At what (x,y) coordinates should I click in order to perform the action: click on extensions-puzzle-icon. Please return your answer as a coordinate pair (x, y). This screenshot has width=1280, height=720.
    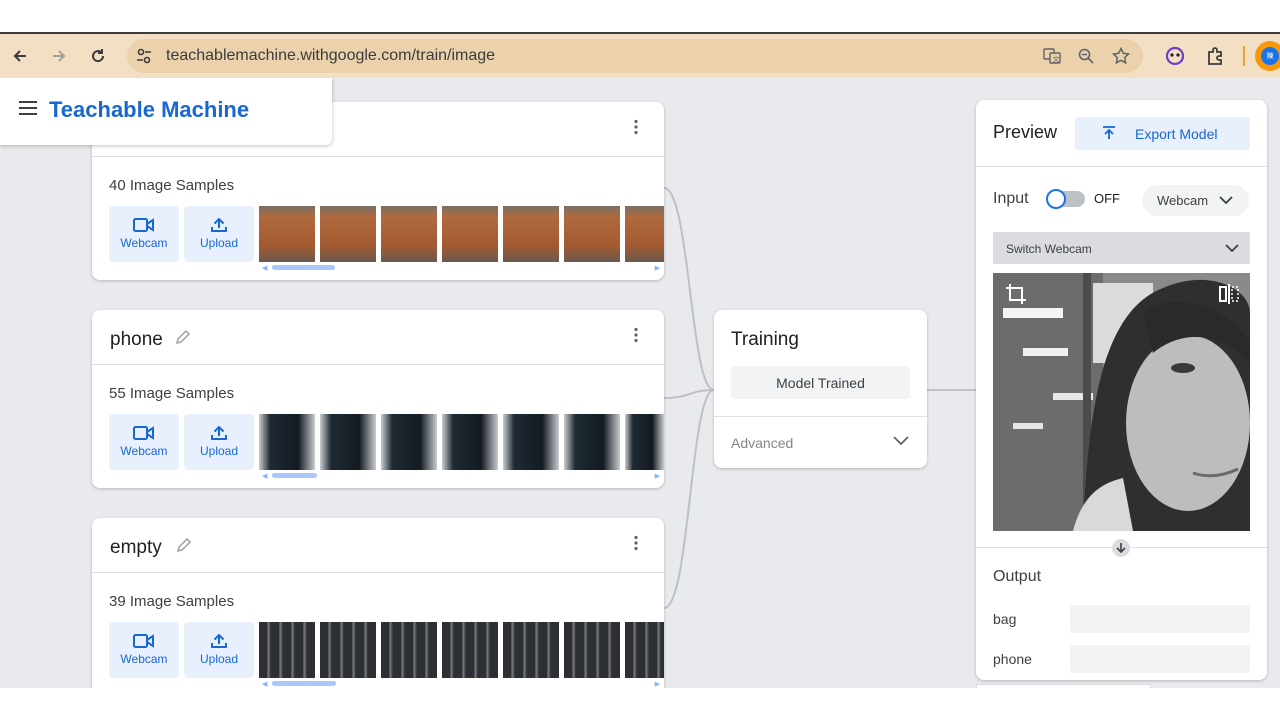
    Looking at the image, I should click on (1215, 56).